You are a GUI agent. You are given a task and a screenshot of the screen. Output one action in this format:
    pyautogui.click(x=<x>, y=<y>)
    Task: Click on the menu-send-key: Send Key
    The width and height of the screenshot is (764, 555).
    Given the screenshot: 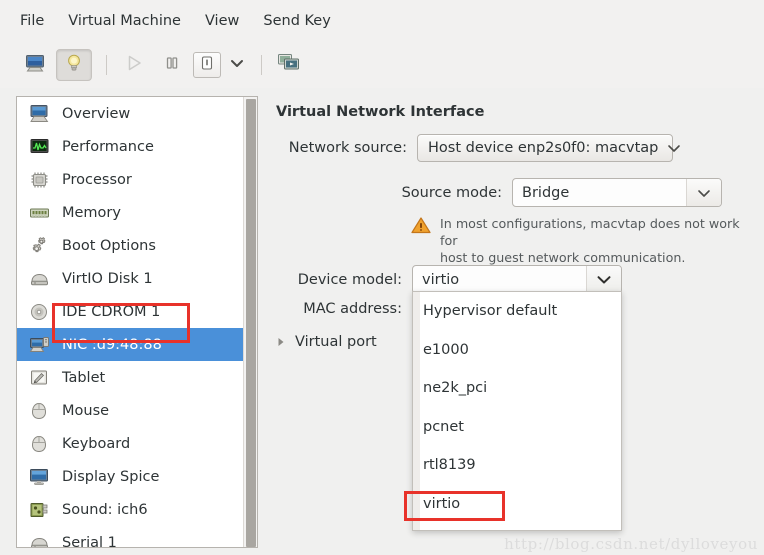 What is the action you would take?
    pyautogui.click(x=296, y=21)
    